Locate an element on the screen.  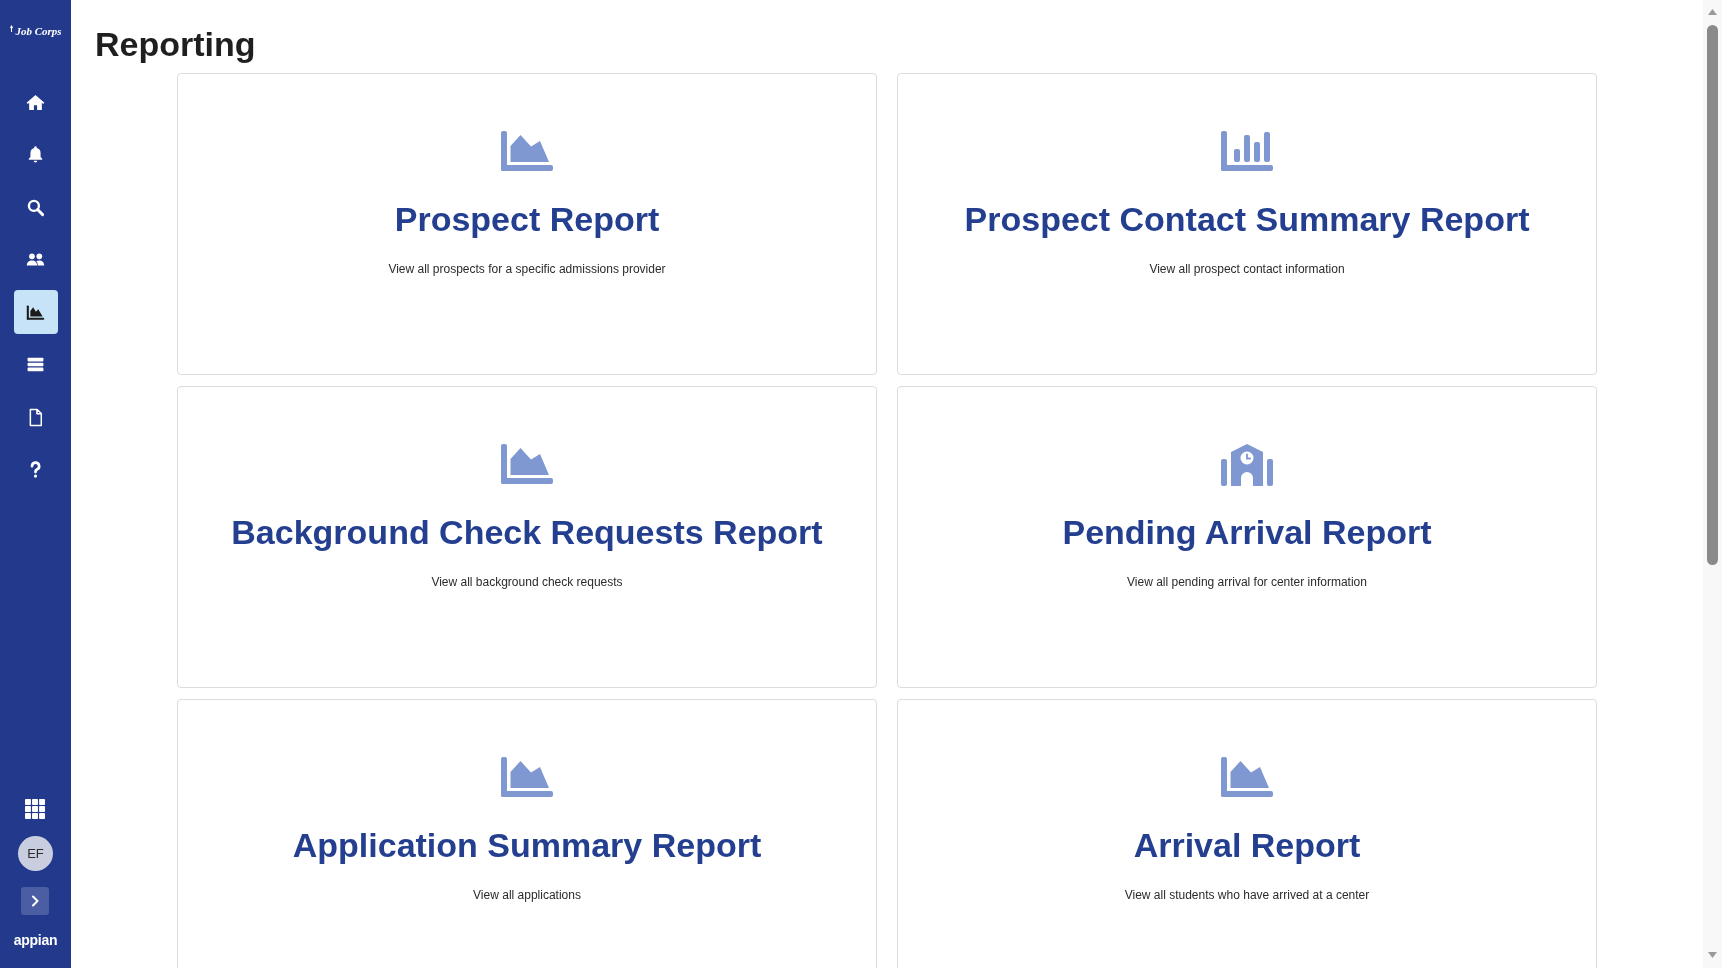
scrollbar-thumb is located at coordinates (1712, 295).